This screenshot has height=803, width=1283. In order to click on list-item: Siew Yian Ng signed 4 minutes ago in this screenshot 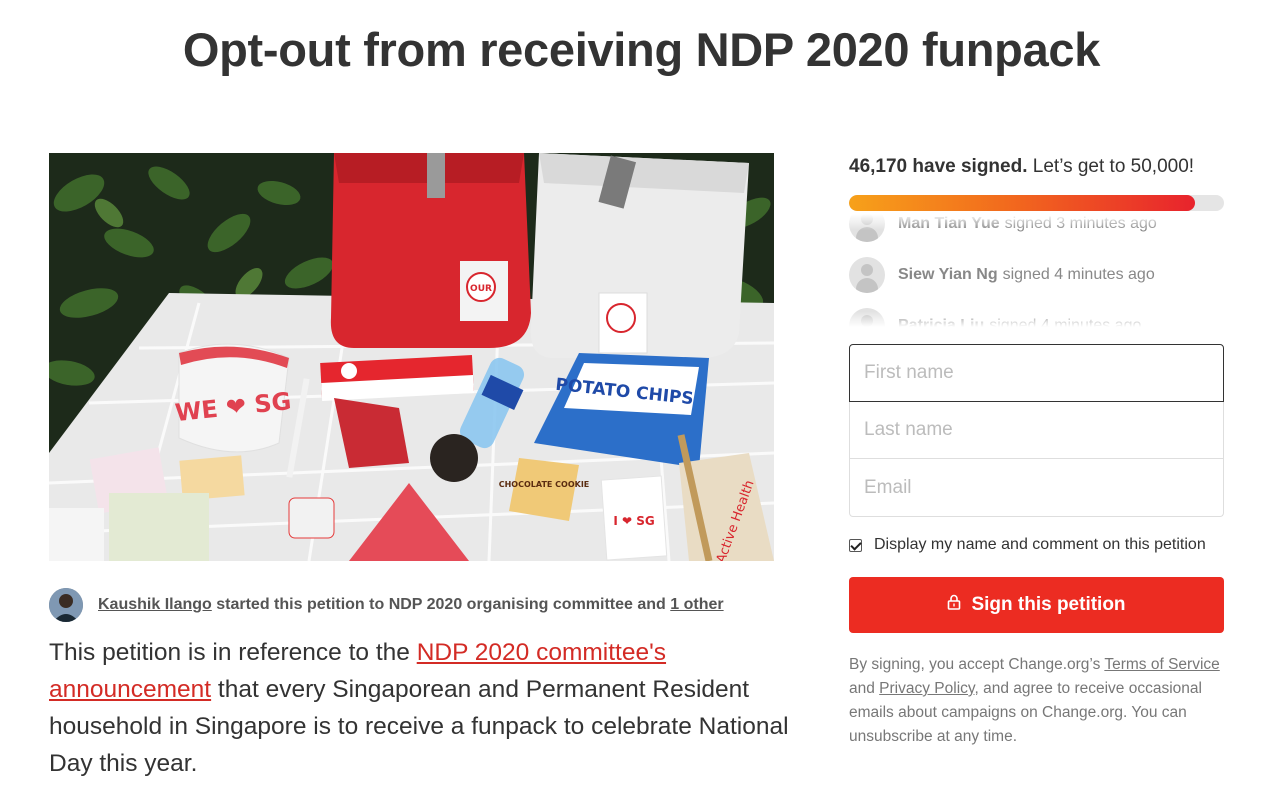, I will do `click(1002, 275)`.